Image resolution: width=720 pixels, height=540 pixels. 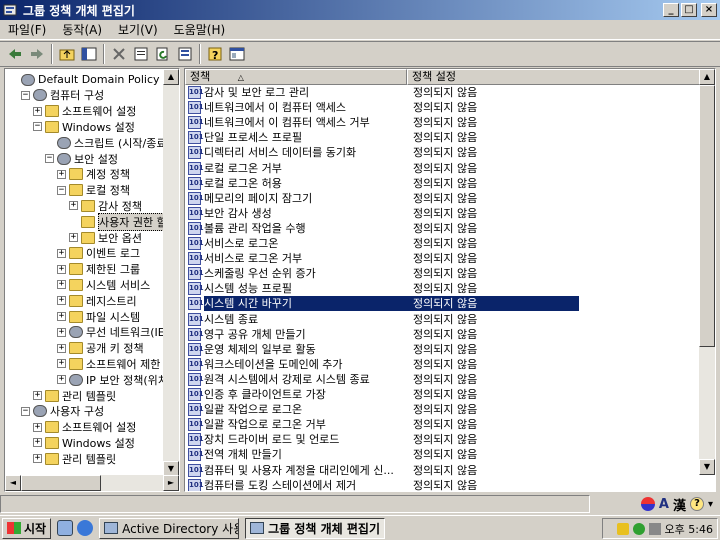 What do you see at coordinates (443, 152) in the screenshot?
I see `policy-row: 101 디렉터리 서비스 데이터를 동기화 정의되지 않음` at bounding box center [443, 152].